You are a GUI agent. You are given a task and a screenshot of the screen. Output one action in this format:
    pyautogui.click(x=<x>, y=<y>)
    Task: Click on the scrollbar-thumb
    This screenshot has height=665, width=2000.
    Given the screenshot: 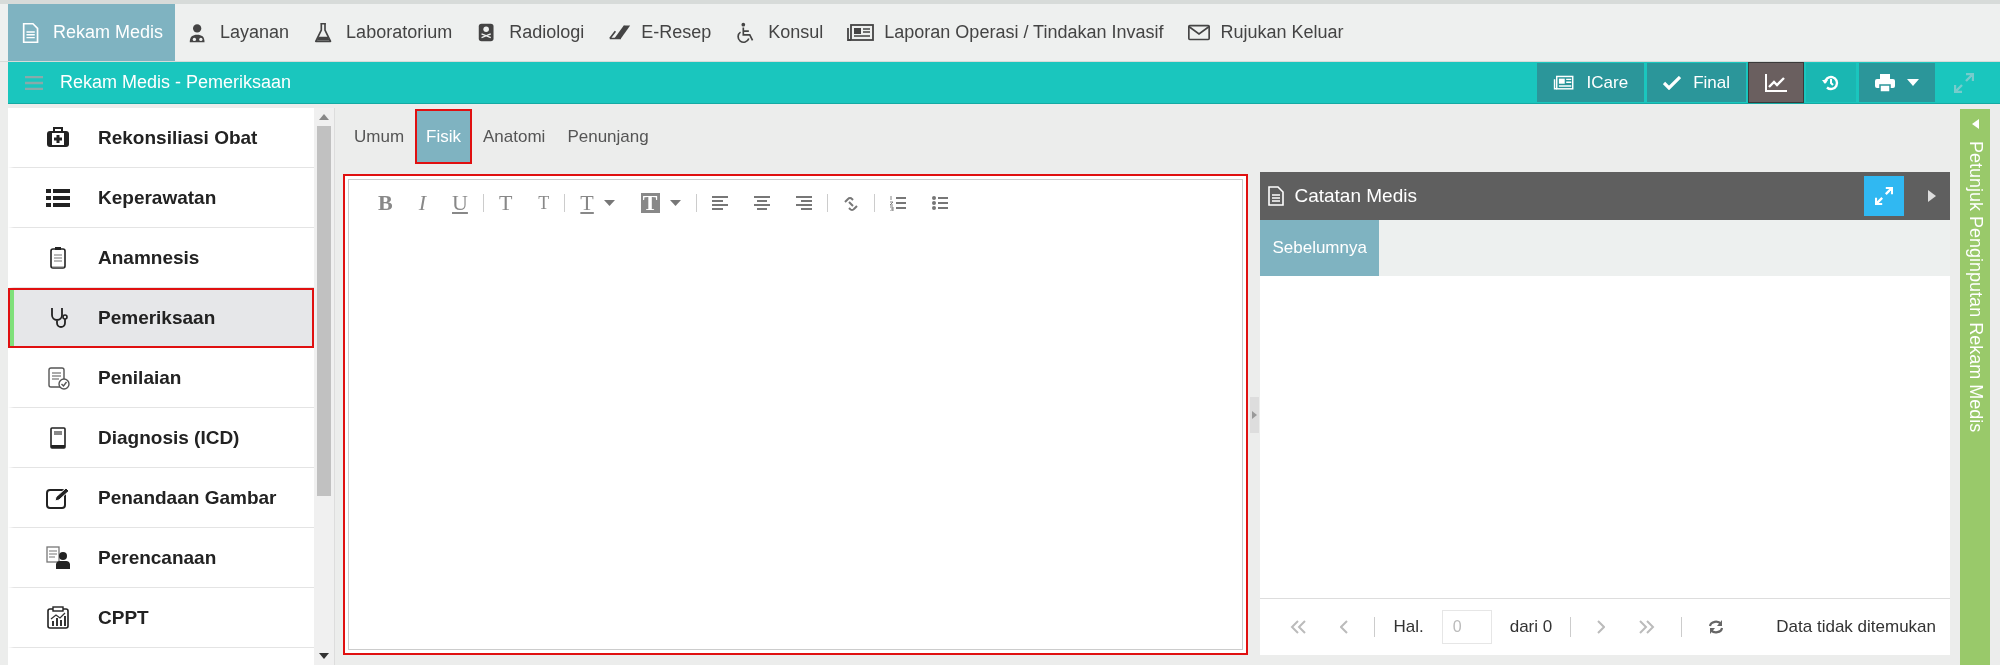 What is the action you would take?
    pyautogui.click(x=324, y=311)
    